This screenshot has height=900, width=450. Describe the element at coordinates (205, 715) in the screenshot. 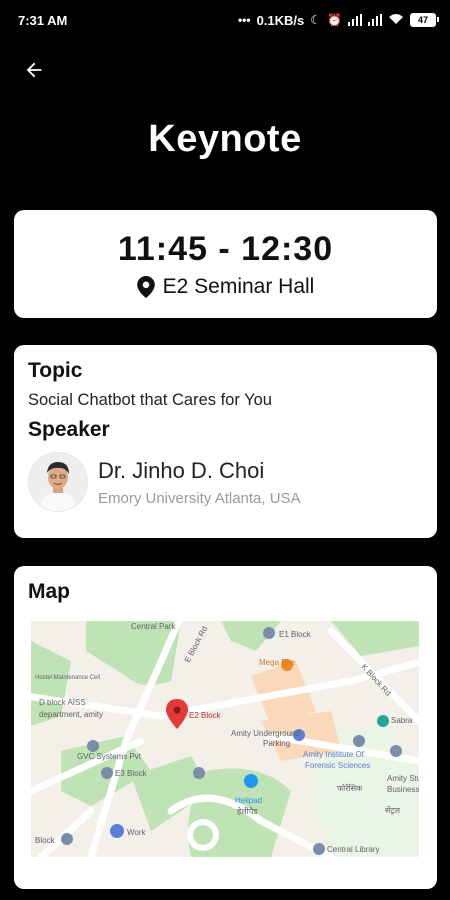

I see `map-label-e2-block: E2 Block` at that location.